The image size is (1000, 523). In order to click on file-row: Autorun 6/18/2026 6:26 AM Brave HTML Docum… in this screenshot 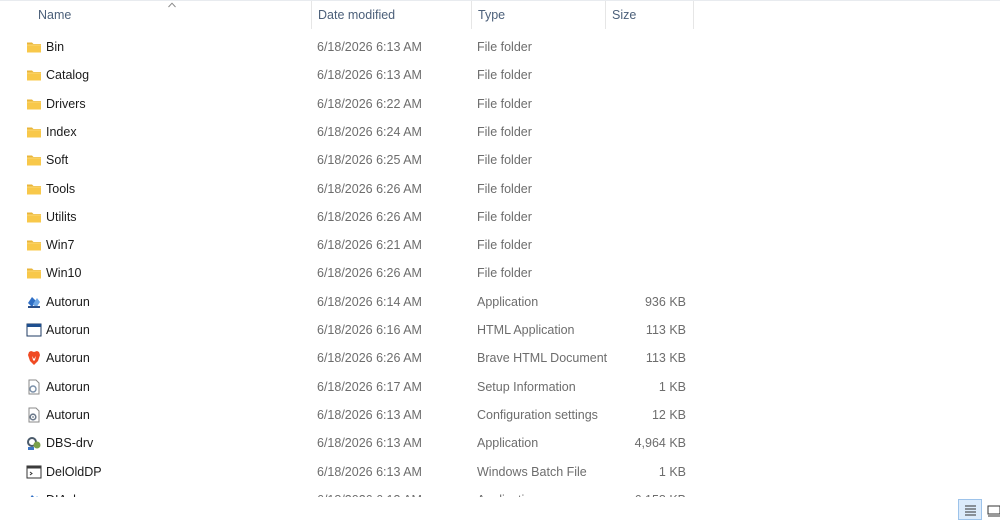, I will do `click(500, 358)`.